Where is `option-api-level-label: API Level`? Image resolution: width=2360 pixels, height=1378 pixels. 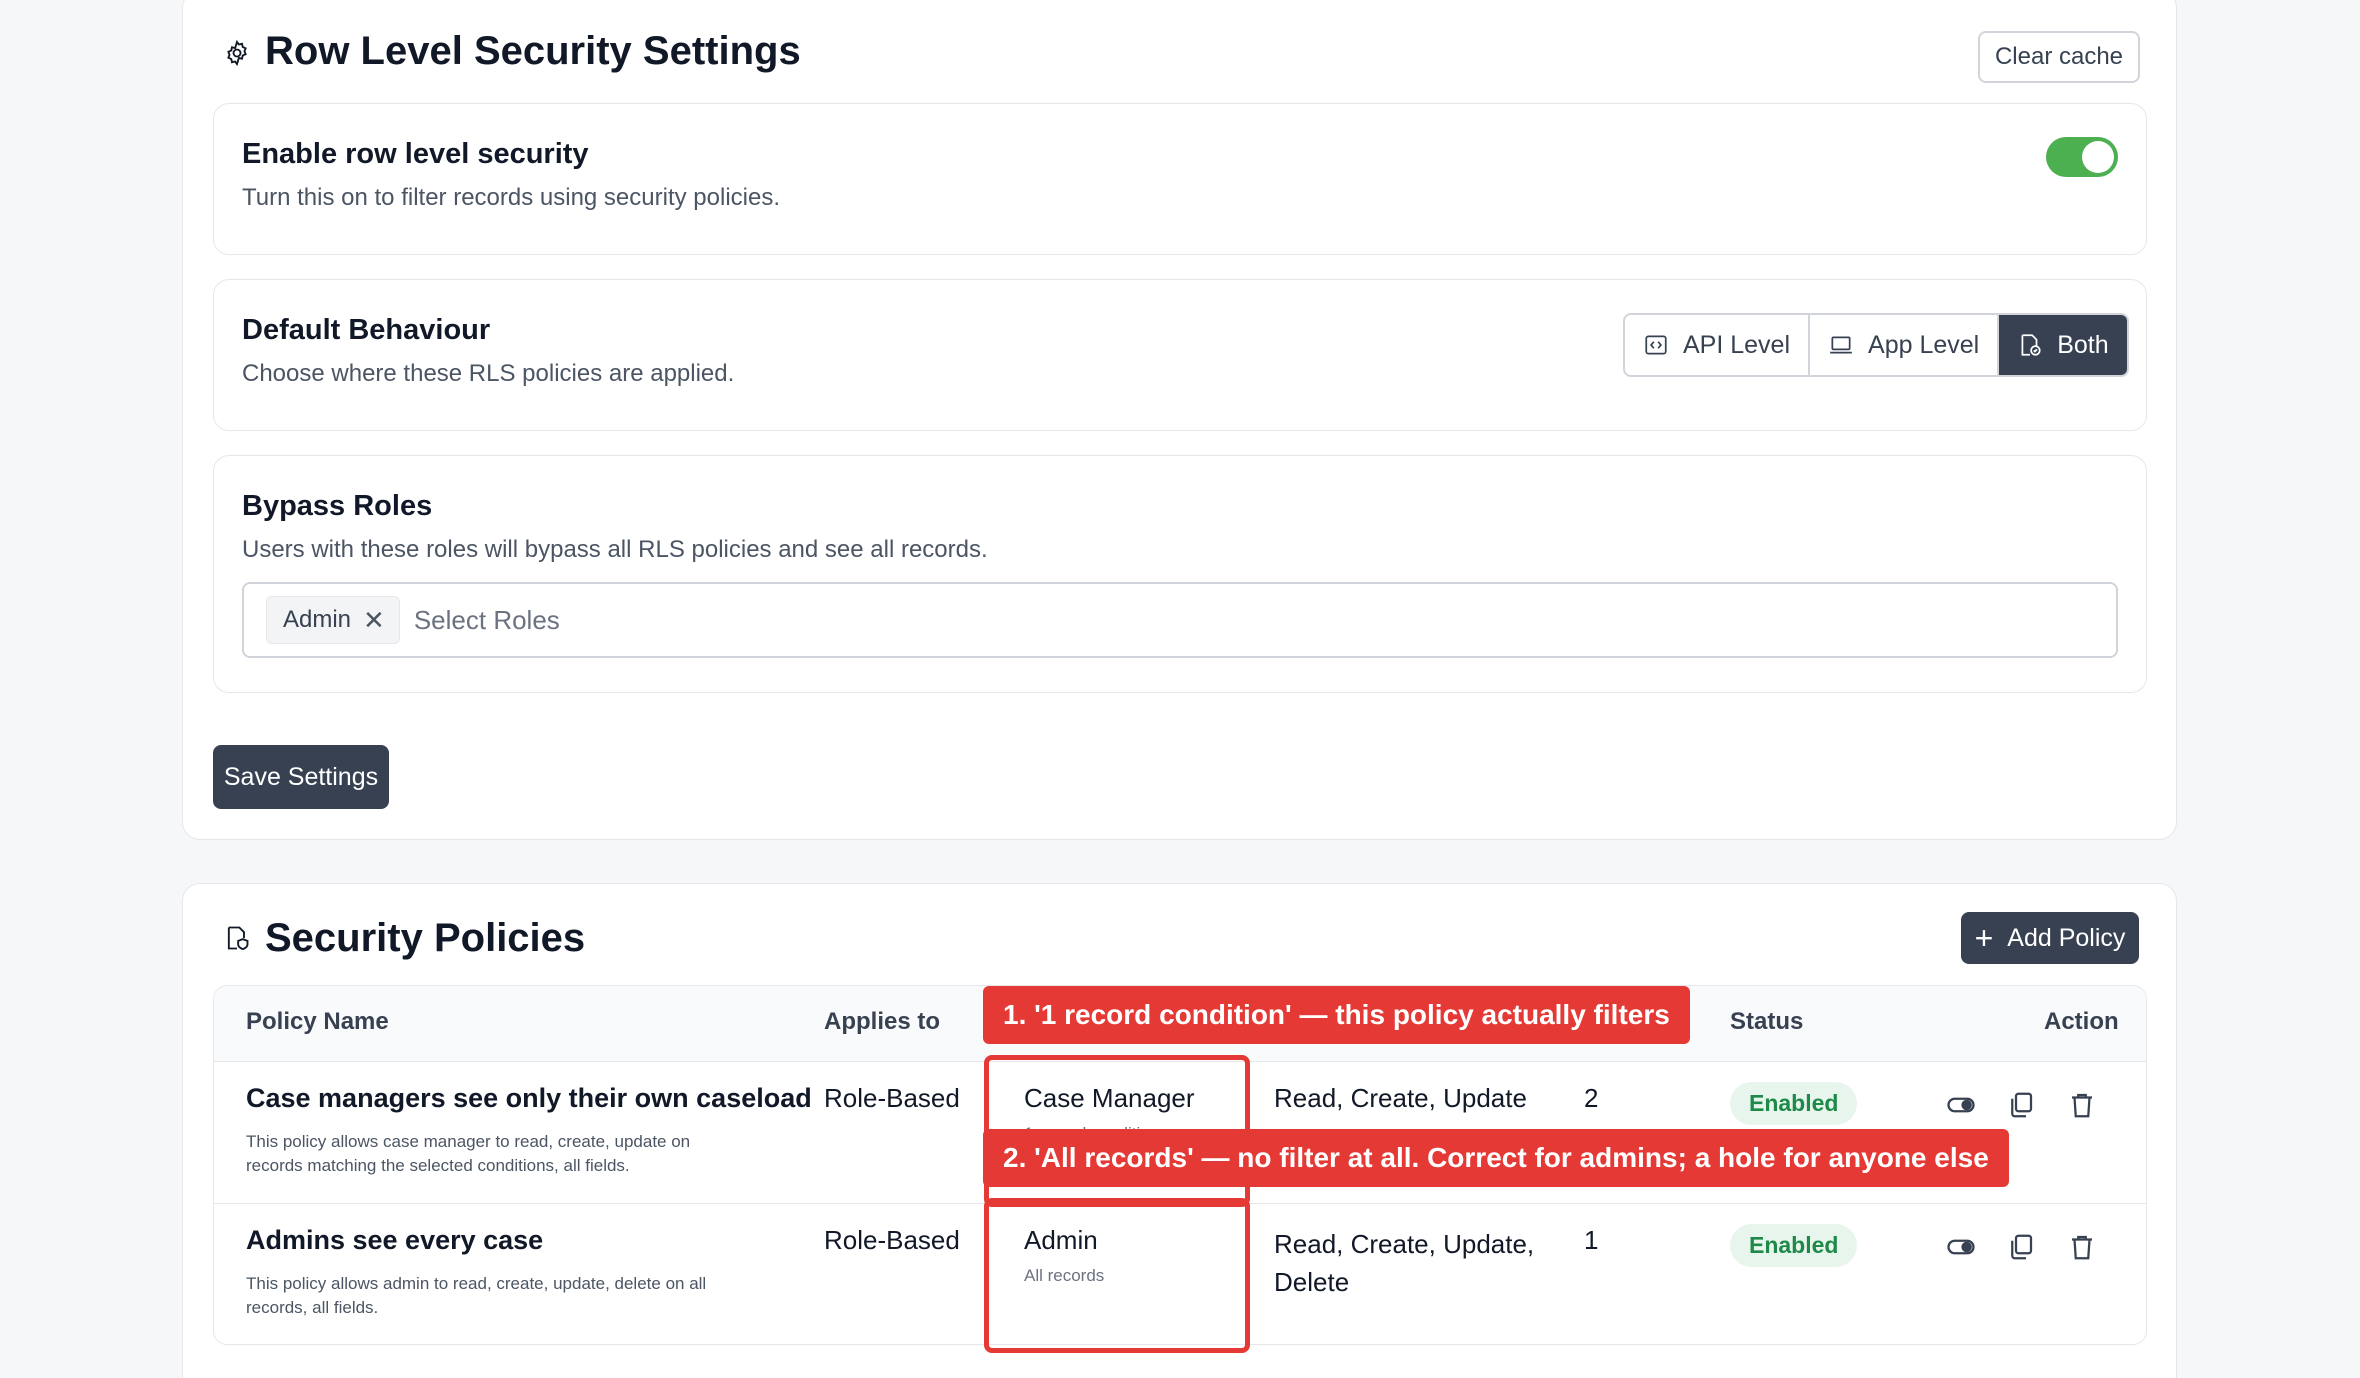
option-api-level-label: API Level is located at coordinates (1737, 344).